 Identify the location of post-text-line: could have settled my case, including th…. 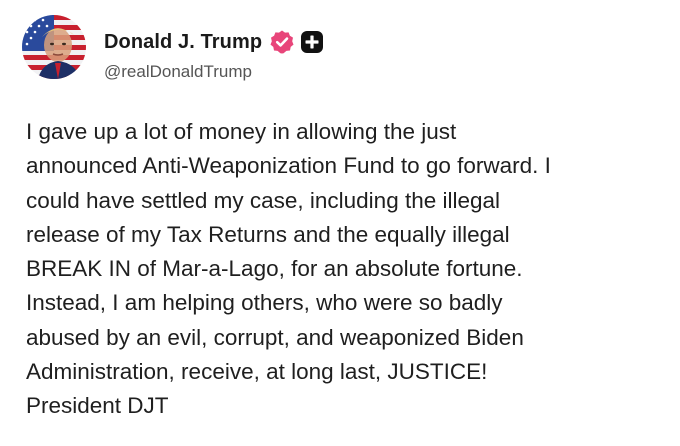
(263, 200).